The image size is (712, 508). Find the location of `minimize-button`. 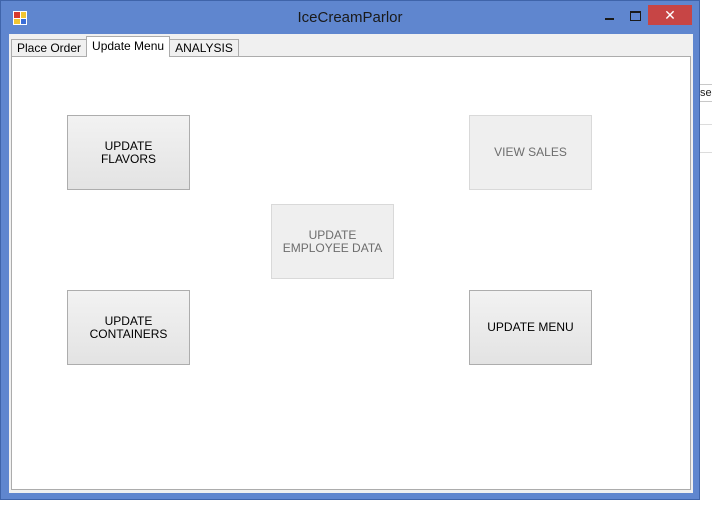

minimize-button is located at coordinates (609, 15).